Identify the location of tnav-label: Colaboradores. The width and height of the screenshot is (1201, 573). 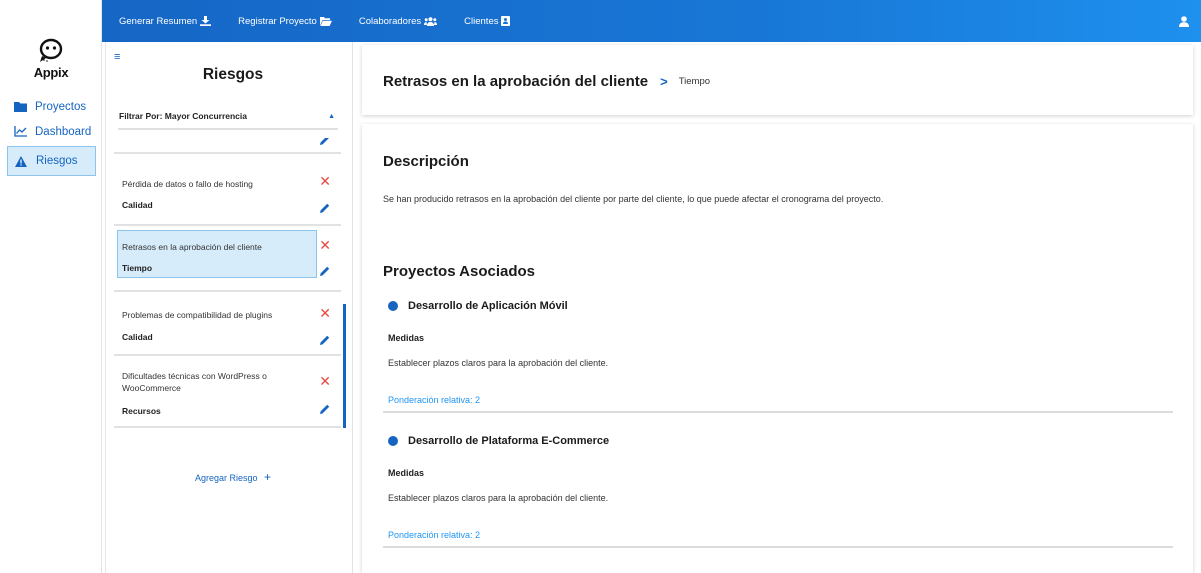
(390, 21).